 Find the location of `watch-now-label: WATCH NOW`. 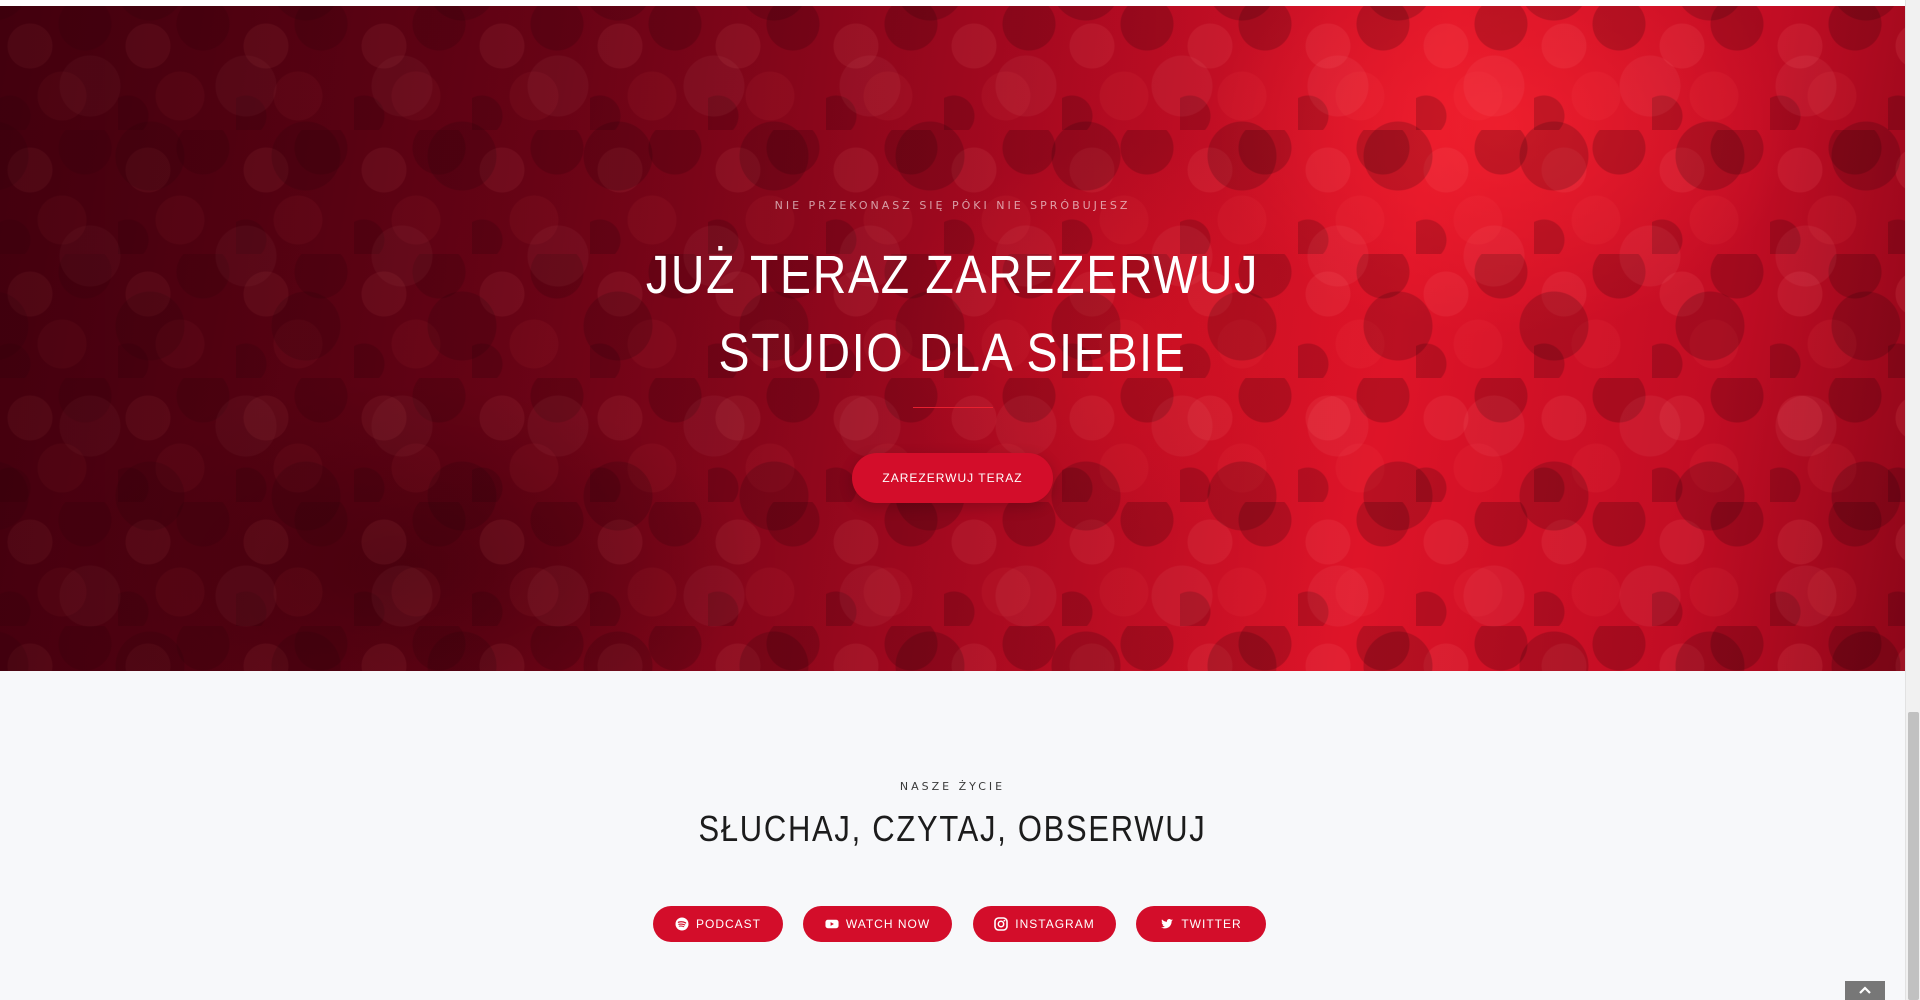

watch-now-label: WATCH NOW is located at coordinates (888, 924).